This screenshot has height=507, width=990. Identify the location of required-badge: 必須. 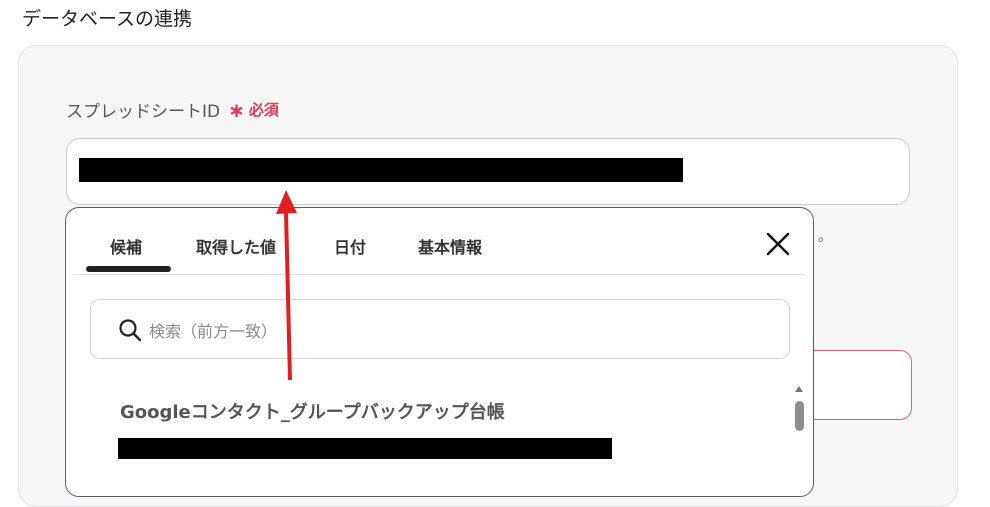
(263, 110).